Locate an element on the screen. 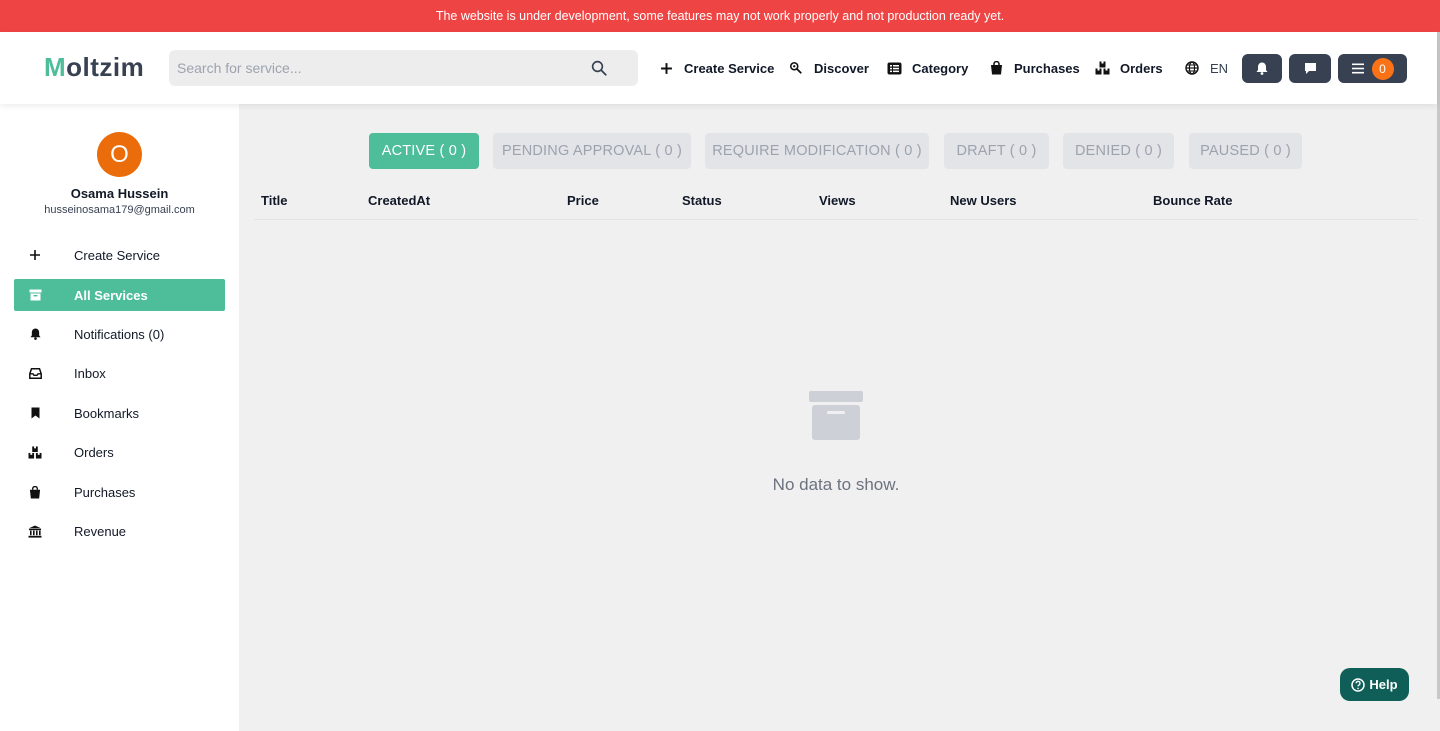  sidebar-item-label: Purchases is located at coordinates (105, 492).